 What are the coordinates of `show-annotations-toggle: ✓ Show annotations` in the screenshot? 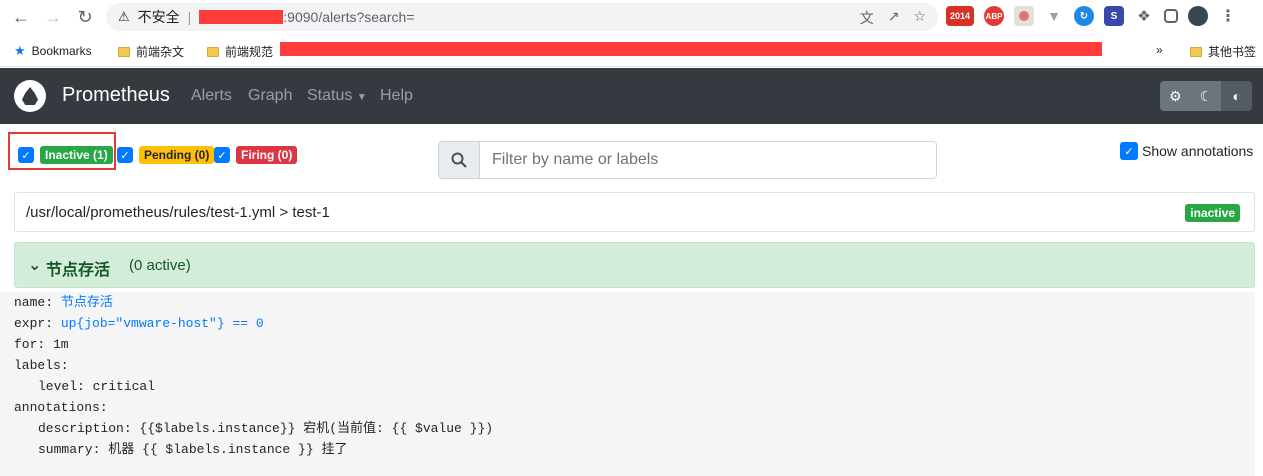 It's located at (1186, 151).